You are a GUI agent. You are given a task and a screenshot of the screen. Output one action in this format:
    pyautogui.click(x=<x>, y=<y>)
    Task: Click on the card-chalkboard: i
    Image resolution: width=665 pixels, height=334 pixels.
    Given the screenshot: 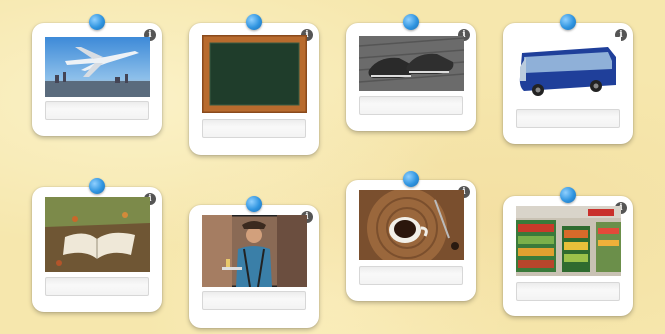 What is the action you would take?
    pyautogui.click(x=254, y=84)
    